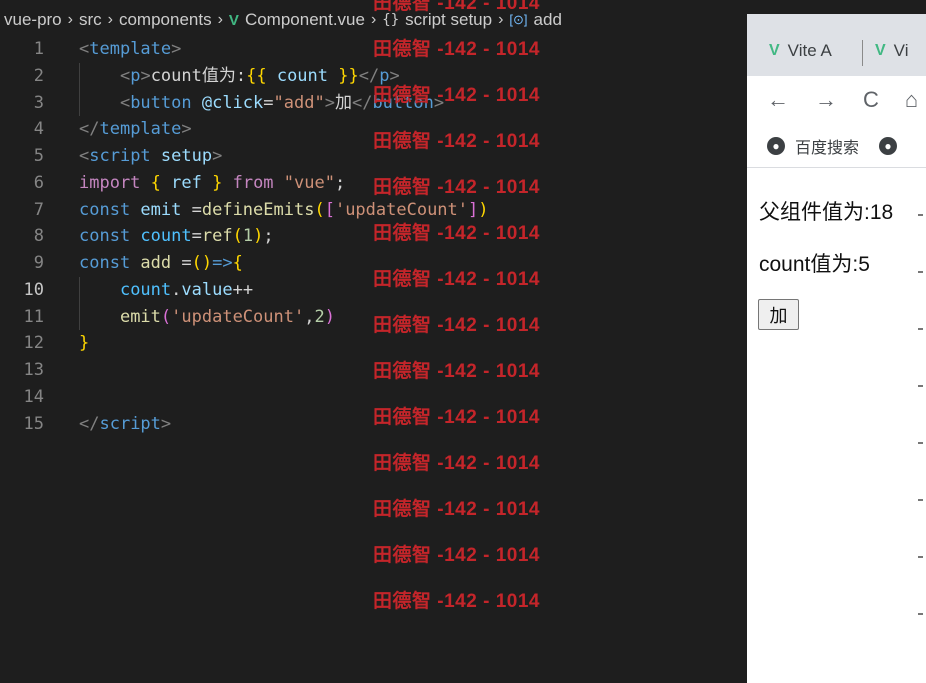 This screenshot has height=683, width=926. Describe the element at coordinates (238, 316) in the screenshot. I see `code-token: 'updateCount'` at that location.